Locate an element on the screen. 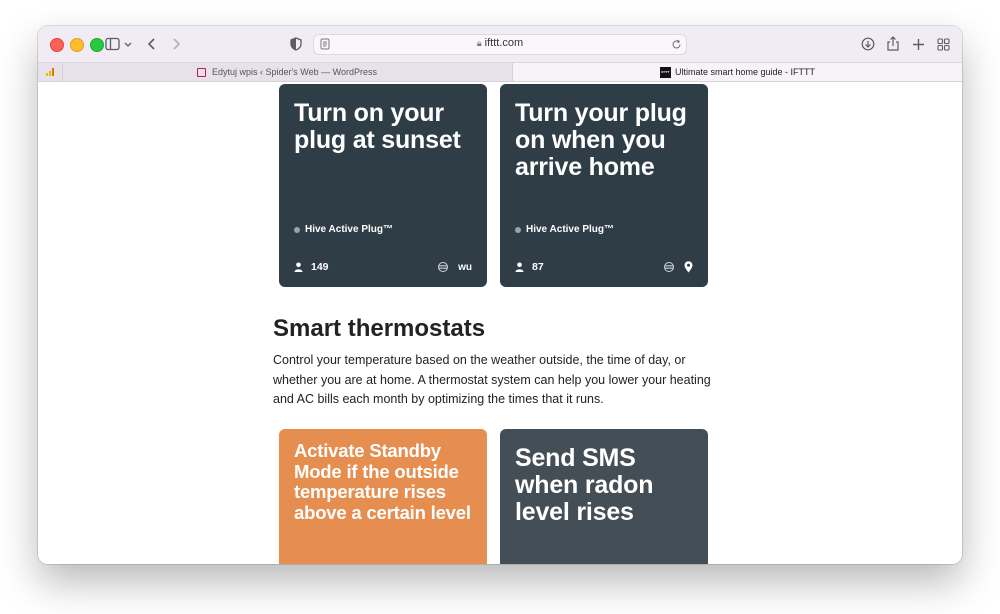  reload-icon is located at coordinates (676, 44).